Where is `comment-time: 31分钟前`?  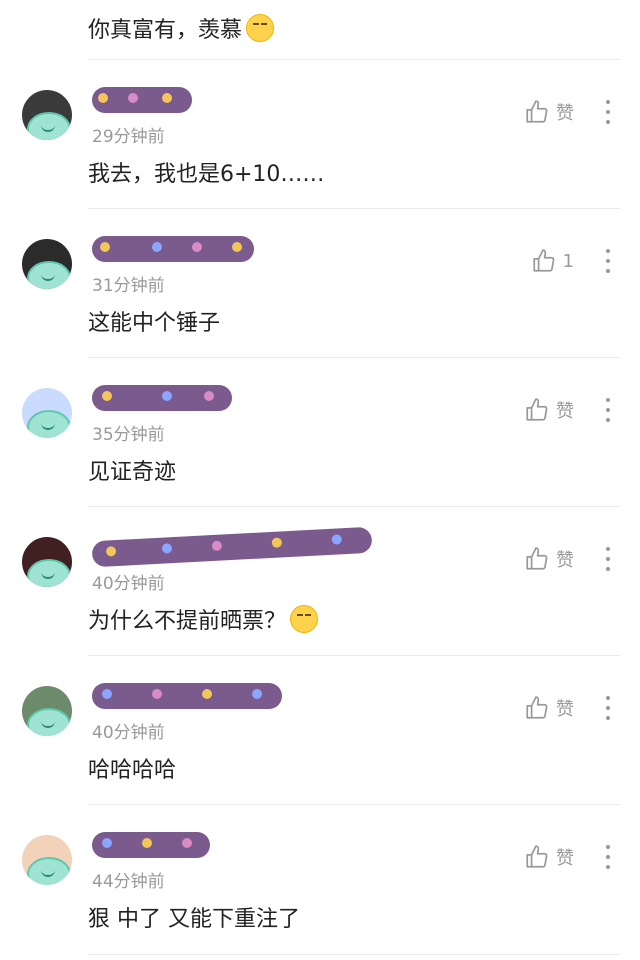 comment-time: 31分钟前 is located at coordinates (128, 286).